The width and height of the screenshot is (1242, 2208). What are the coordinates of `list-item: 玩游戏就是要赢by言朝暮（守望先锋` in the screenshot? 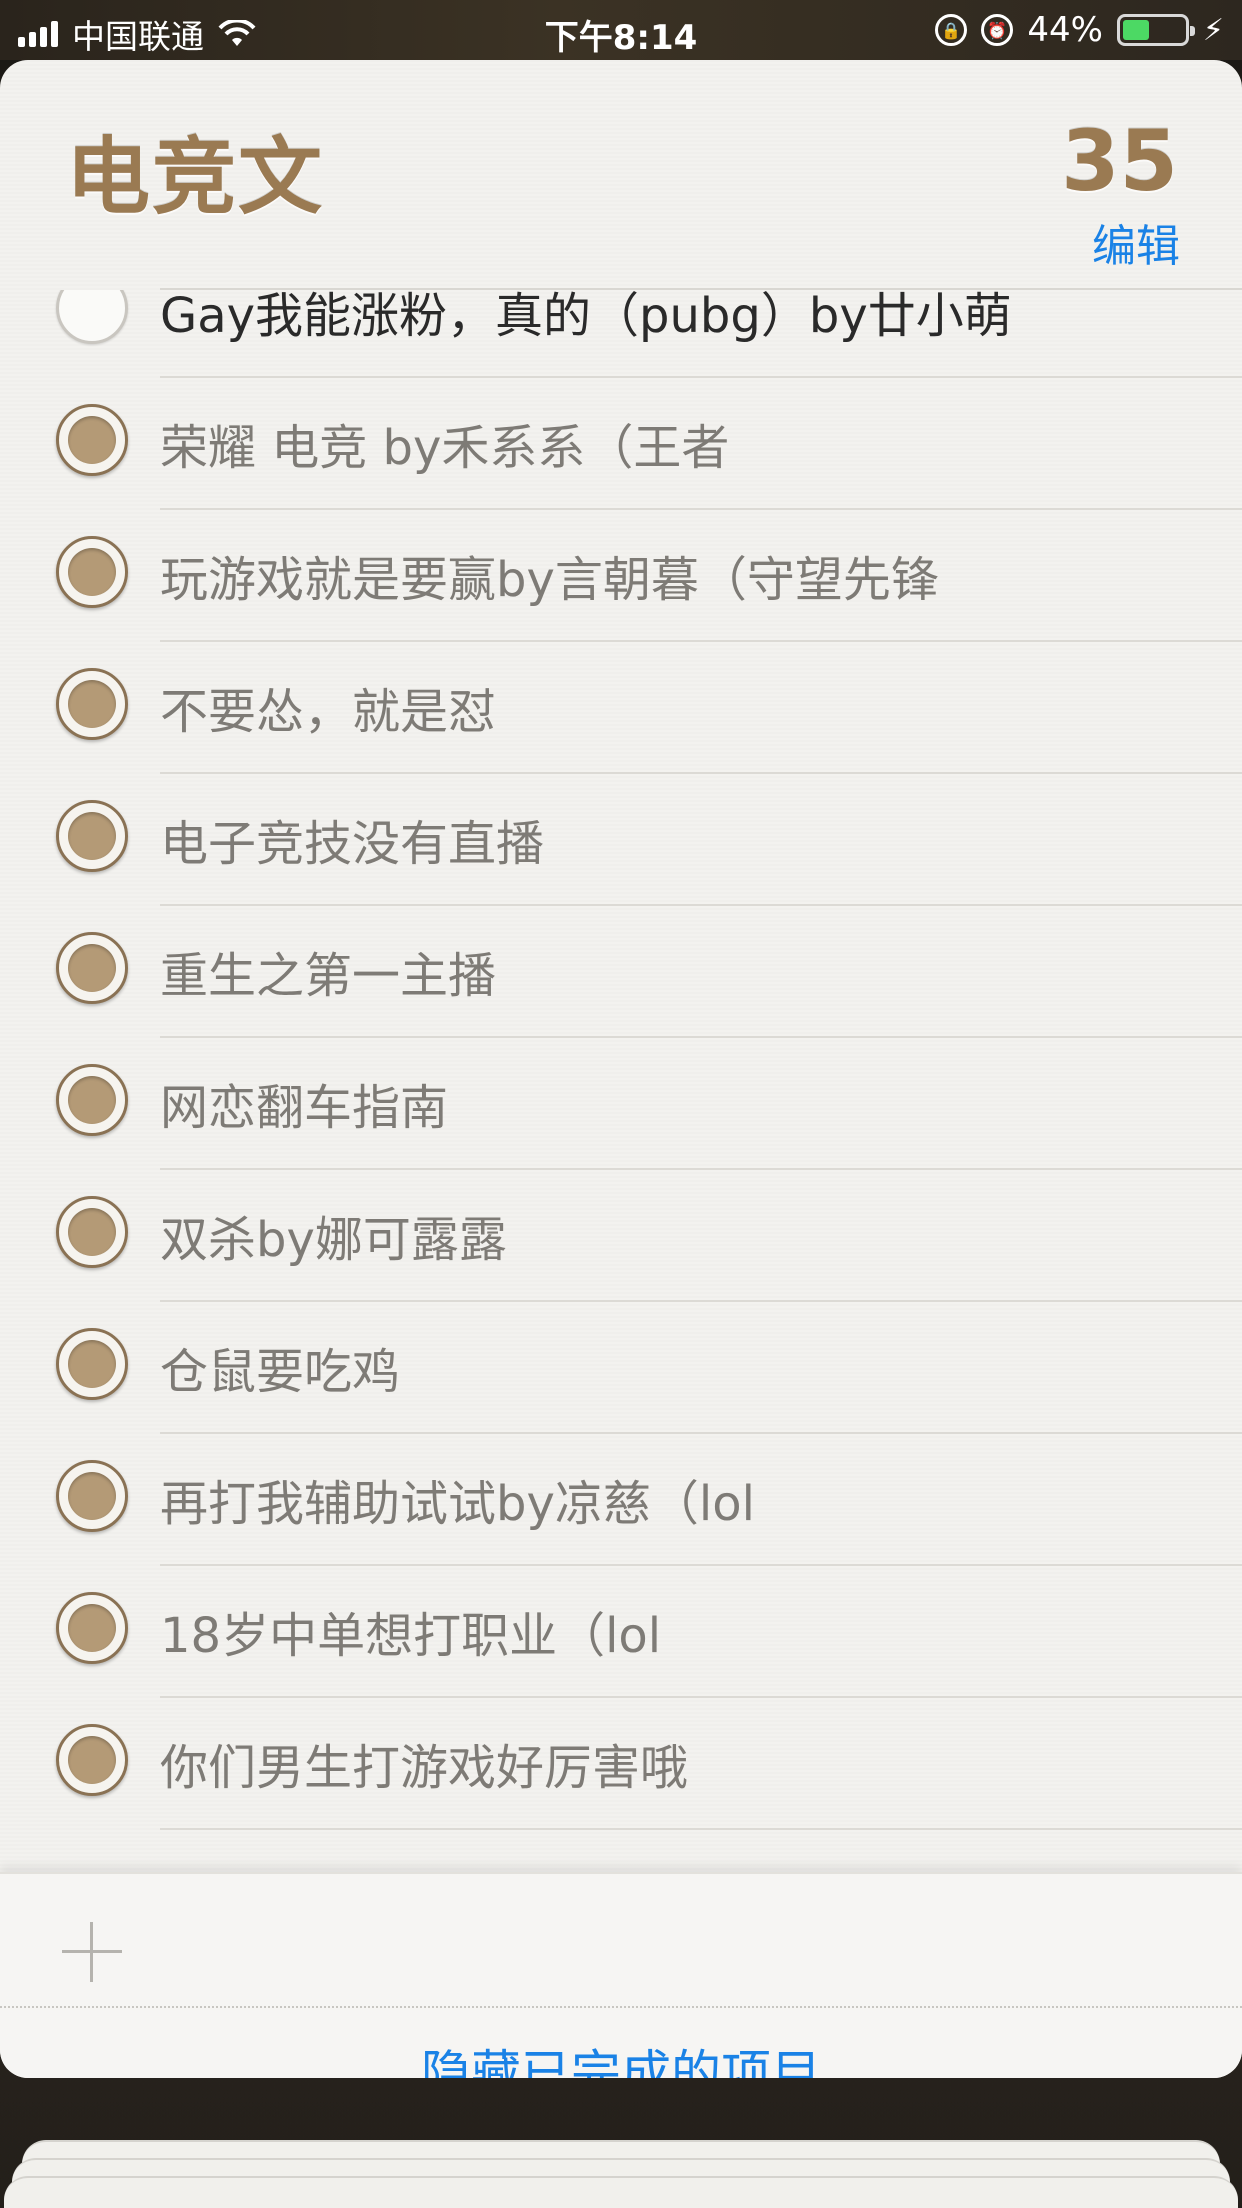 It's located at (621, 576).